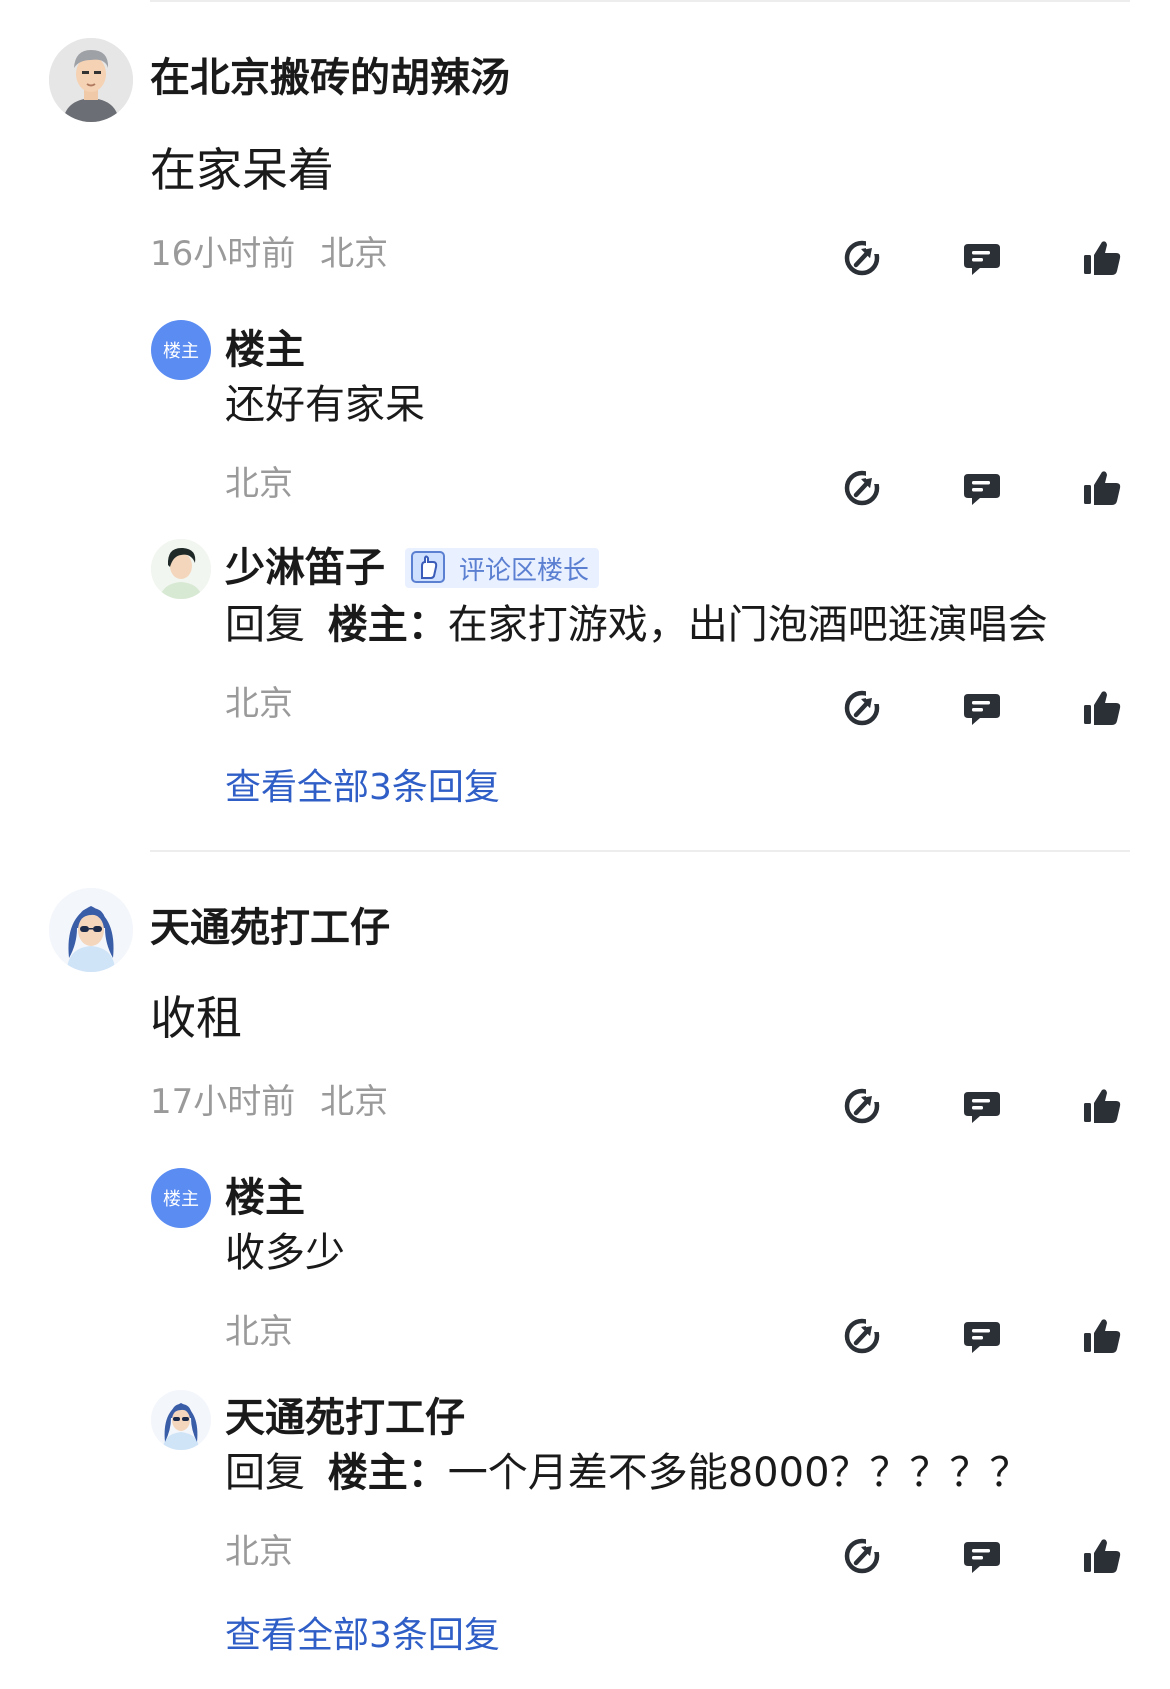 This screenshot has height=1689, width=1170. I want to click on comment-username: 天通苑打工仔, so click(270, 928).